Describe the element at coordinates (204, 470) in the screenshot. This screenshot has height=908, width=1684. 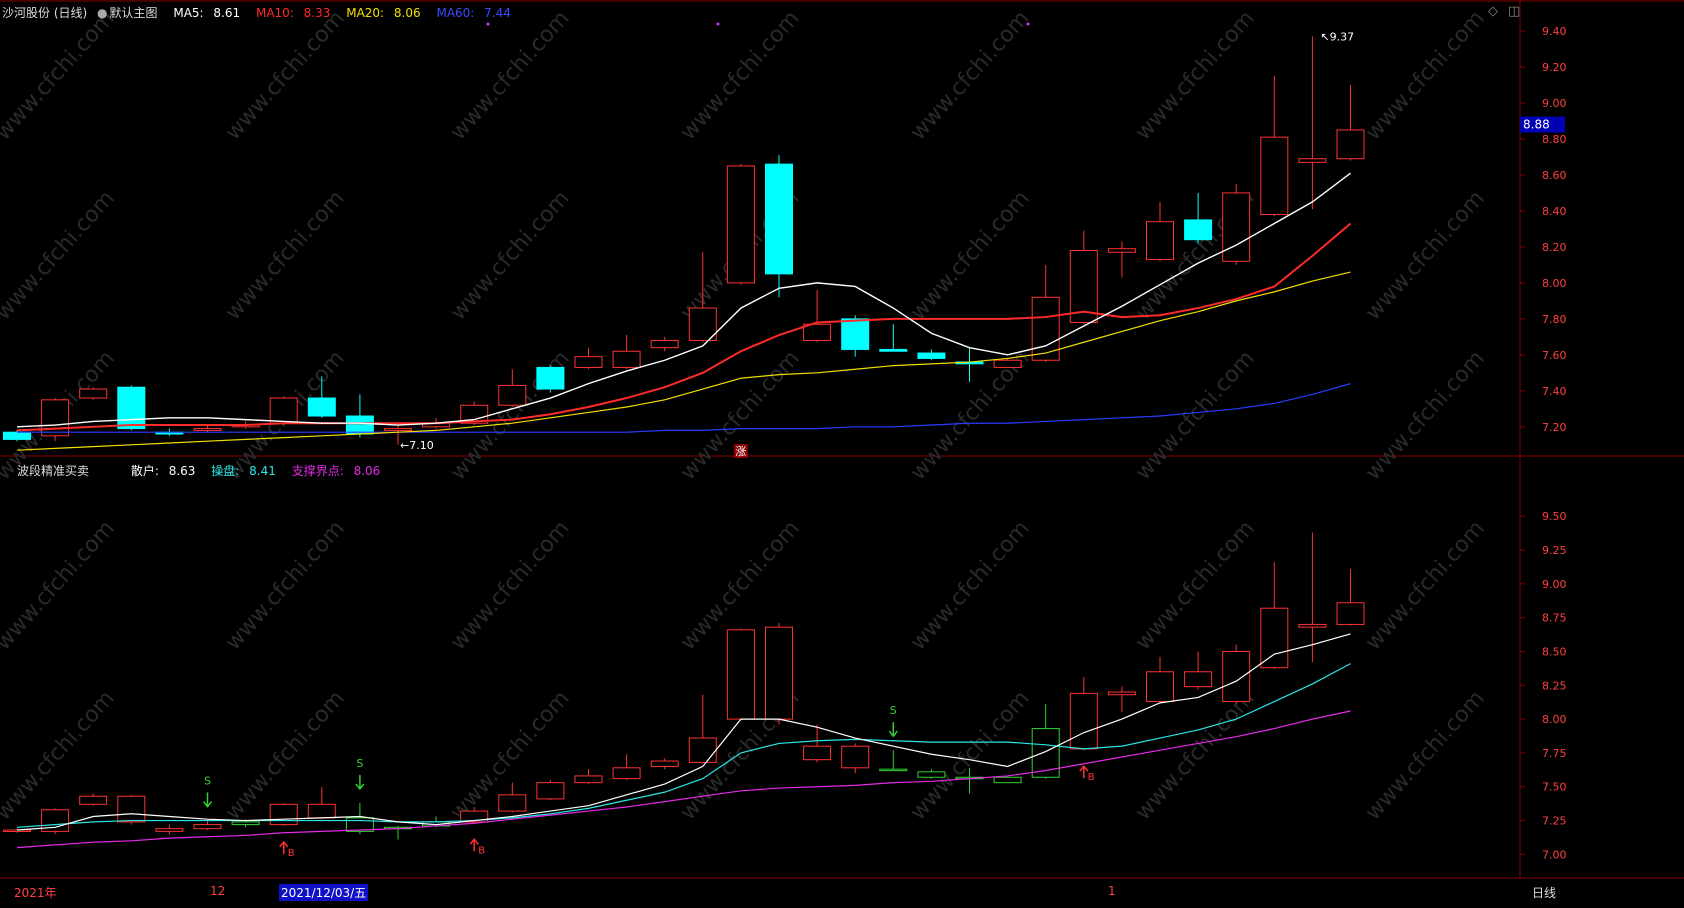
I see `lower-chart-legend: 波段精准买卖 散户: 8.63 操盘: 8.41 支撑界点: 8.06` at that location.